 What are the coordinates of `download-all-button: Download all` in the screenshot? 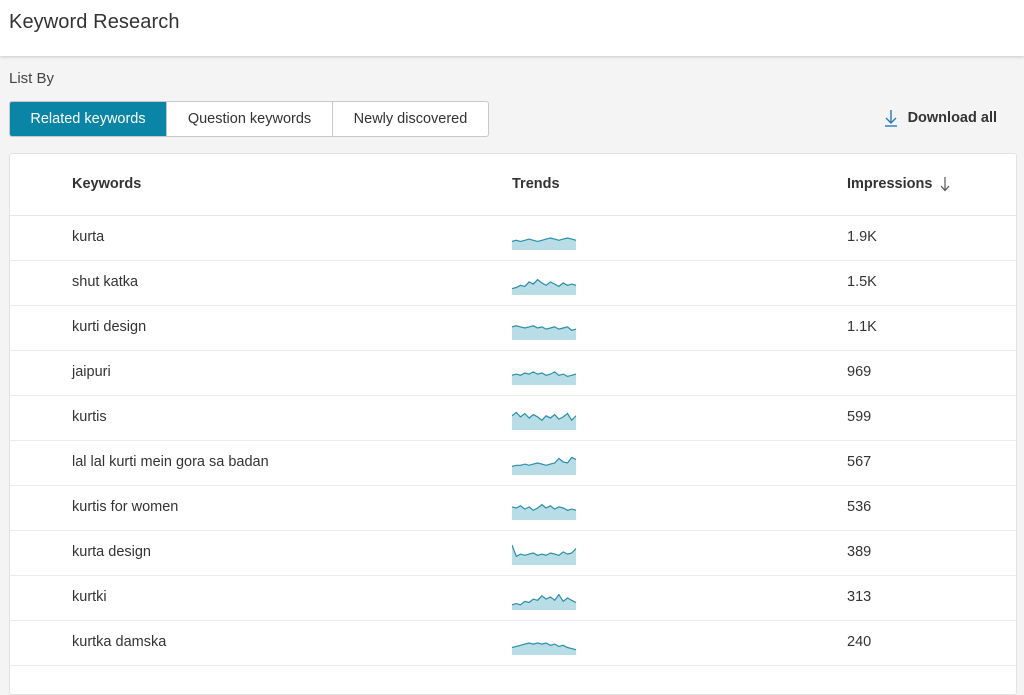 It's located at (940, 118).